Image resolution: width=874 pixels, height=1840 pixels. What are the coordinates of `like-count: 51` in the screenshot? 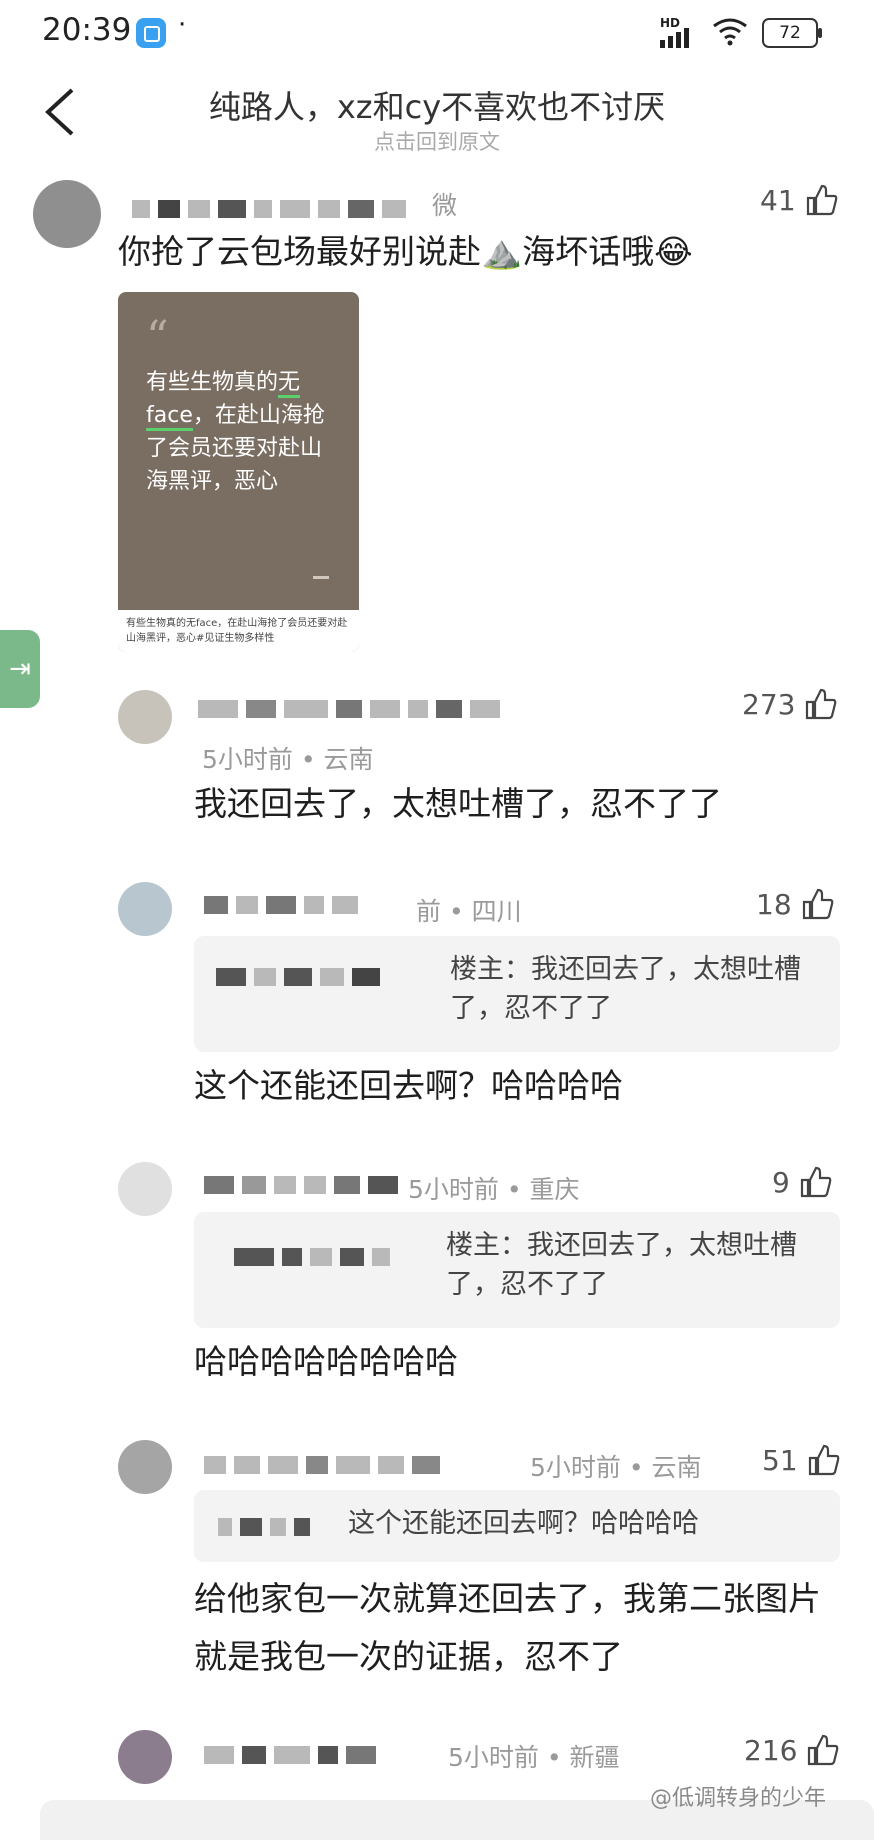 It's located at (780, 1460).